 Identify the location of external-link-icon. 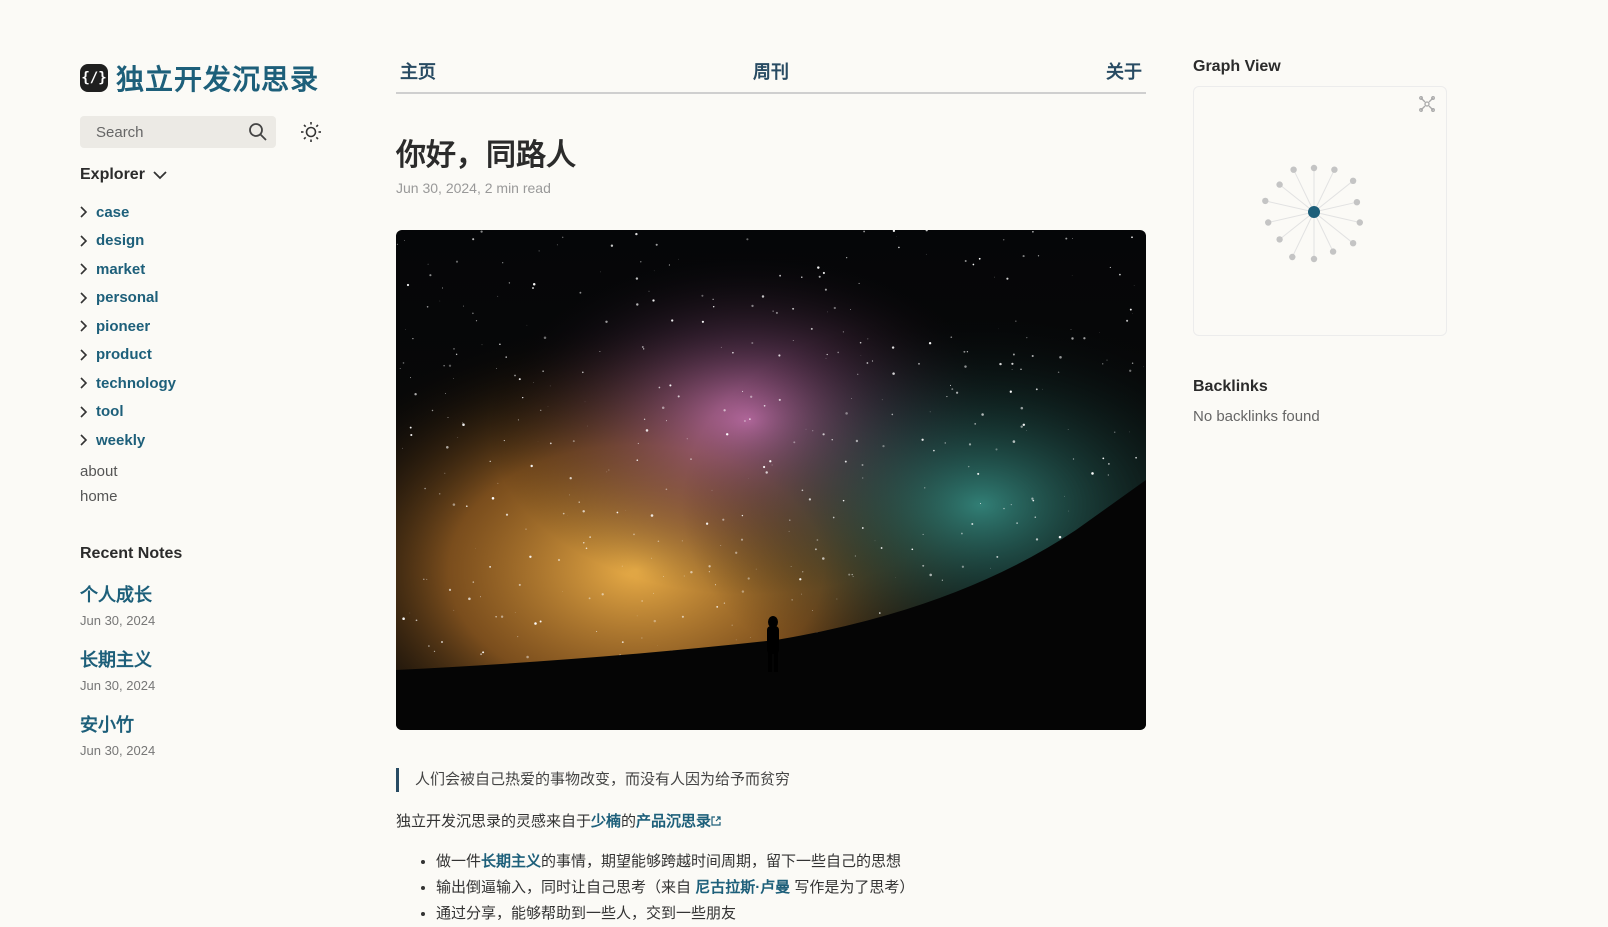
(716, 821).